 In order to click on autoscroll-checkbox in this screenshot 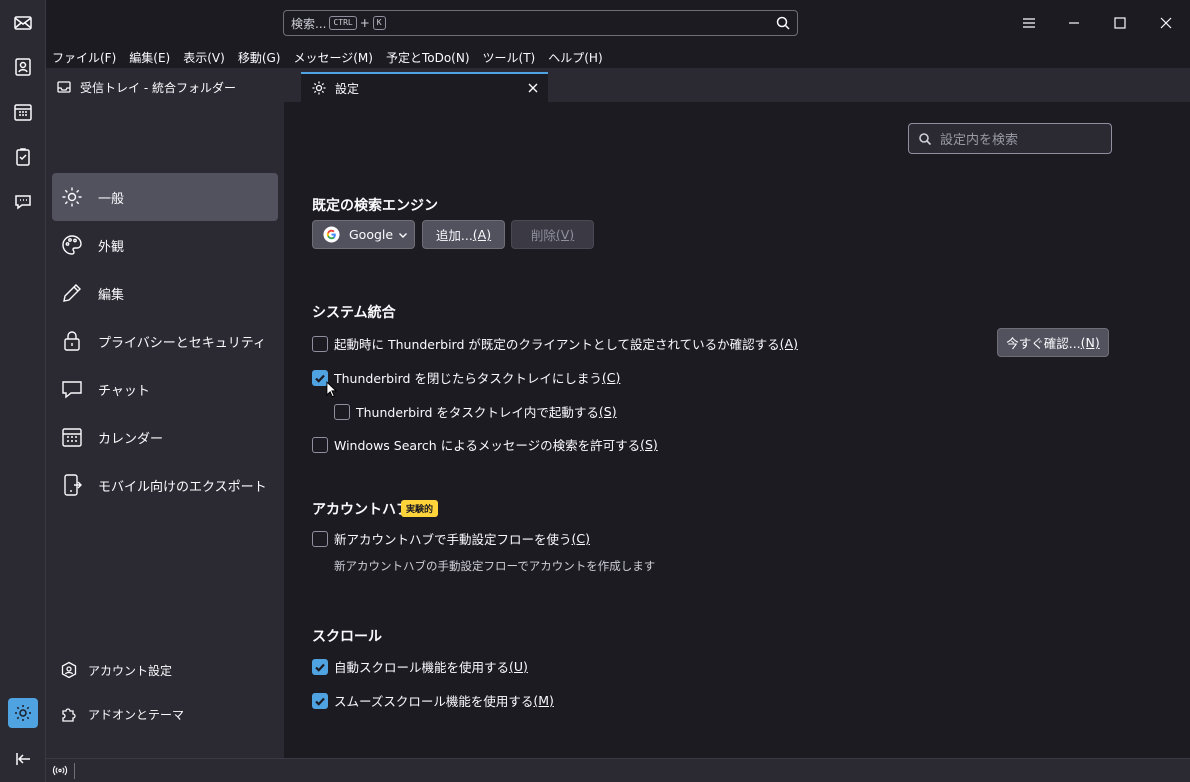, I will do `click(320, 666)`.